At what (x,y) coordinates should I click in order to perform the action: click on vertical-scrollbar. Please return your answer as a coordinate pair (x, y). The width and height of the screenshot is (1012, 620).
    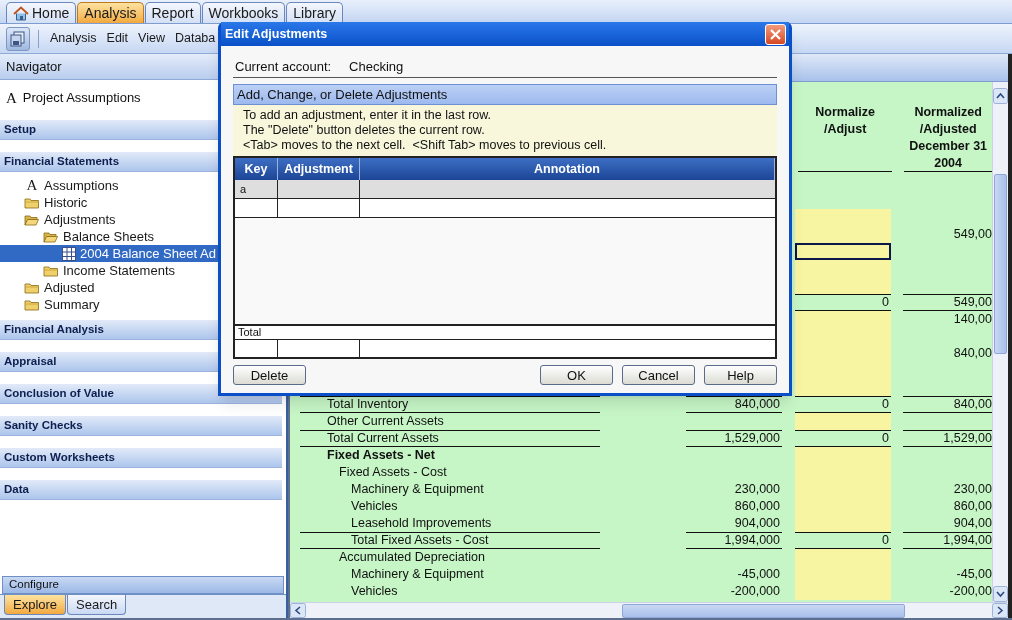
    Looking at the image, I should click on (1000, 342).